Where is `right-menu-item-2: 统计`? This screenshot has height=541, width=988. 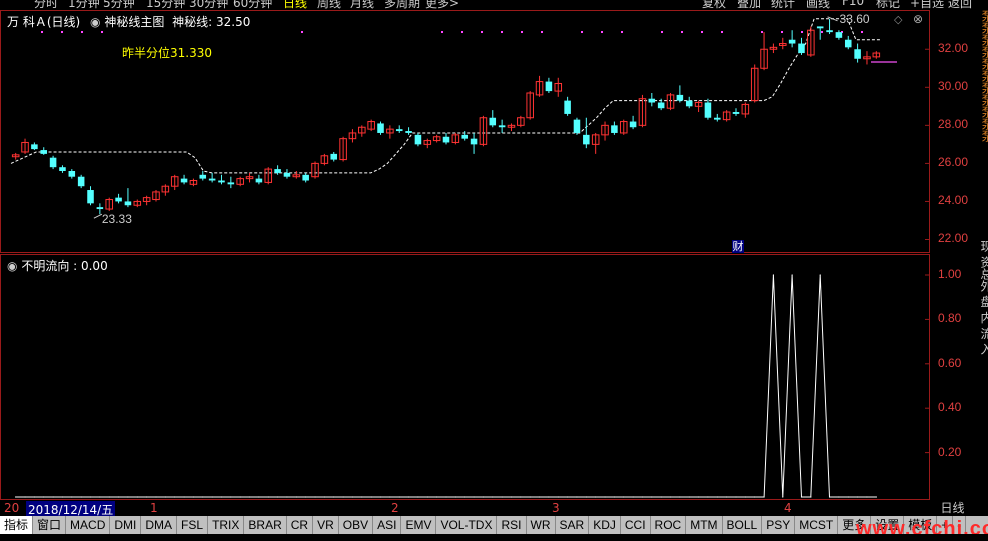 right-menu-item-2: 统计 is located at coordinates (783, 4).